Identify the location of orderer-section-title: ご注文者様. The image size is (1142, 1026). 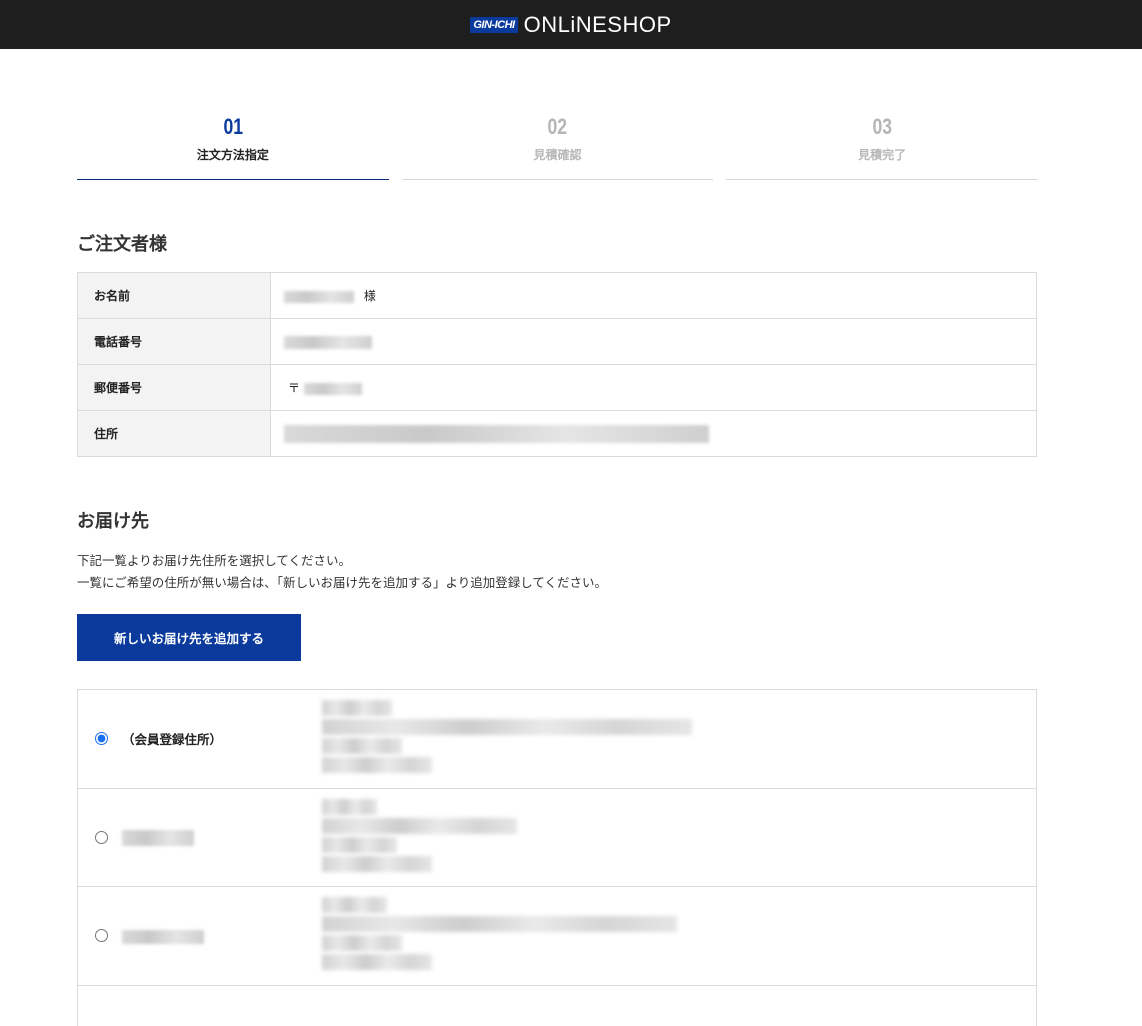
(122, 244).